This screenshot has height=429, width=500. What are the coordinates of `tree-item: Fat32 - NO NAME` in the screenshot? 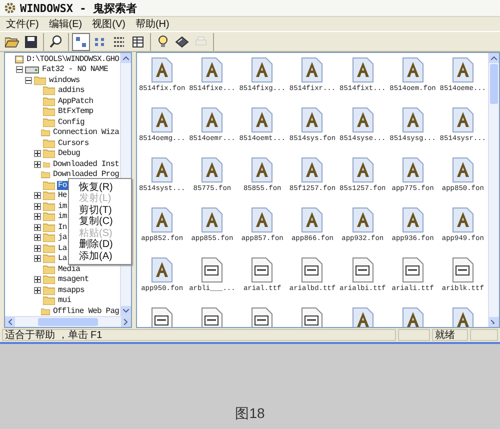 It's located at (75, 69).